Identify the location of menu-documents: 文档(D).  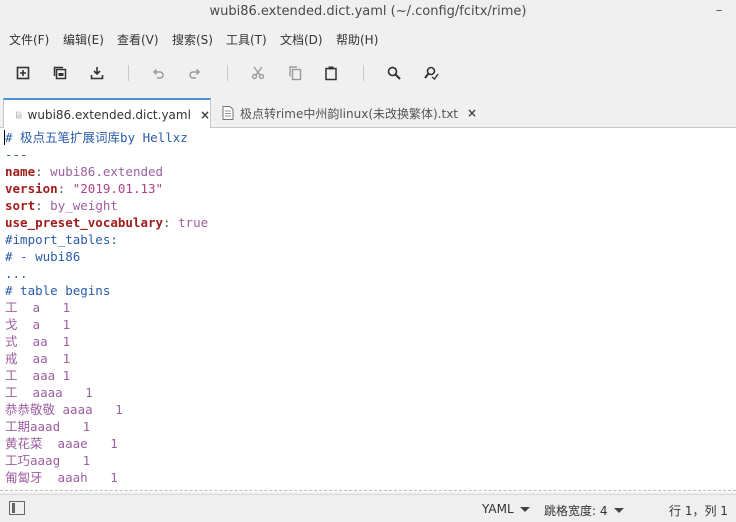
(301, 39).